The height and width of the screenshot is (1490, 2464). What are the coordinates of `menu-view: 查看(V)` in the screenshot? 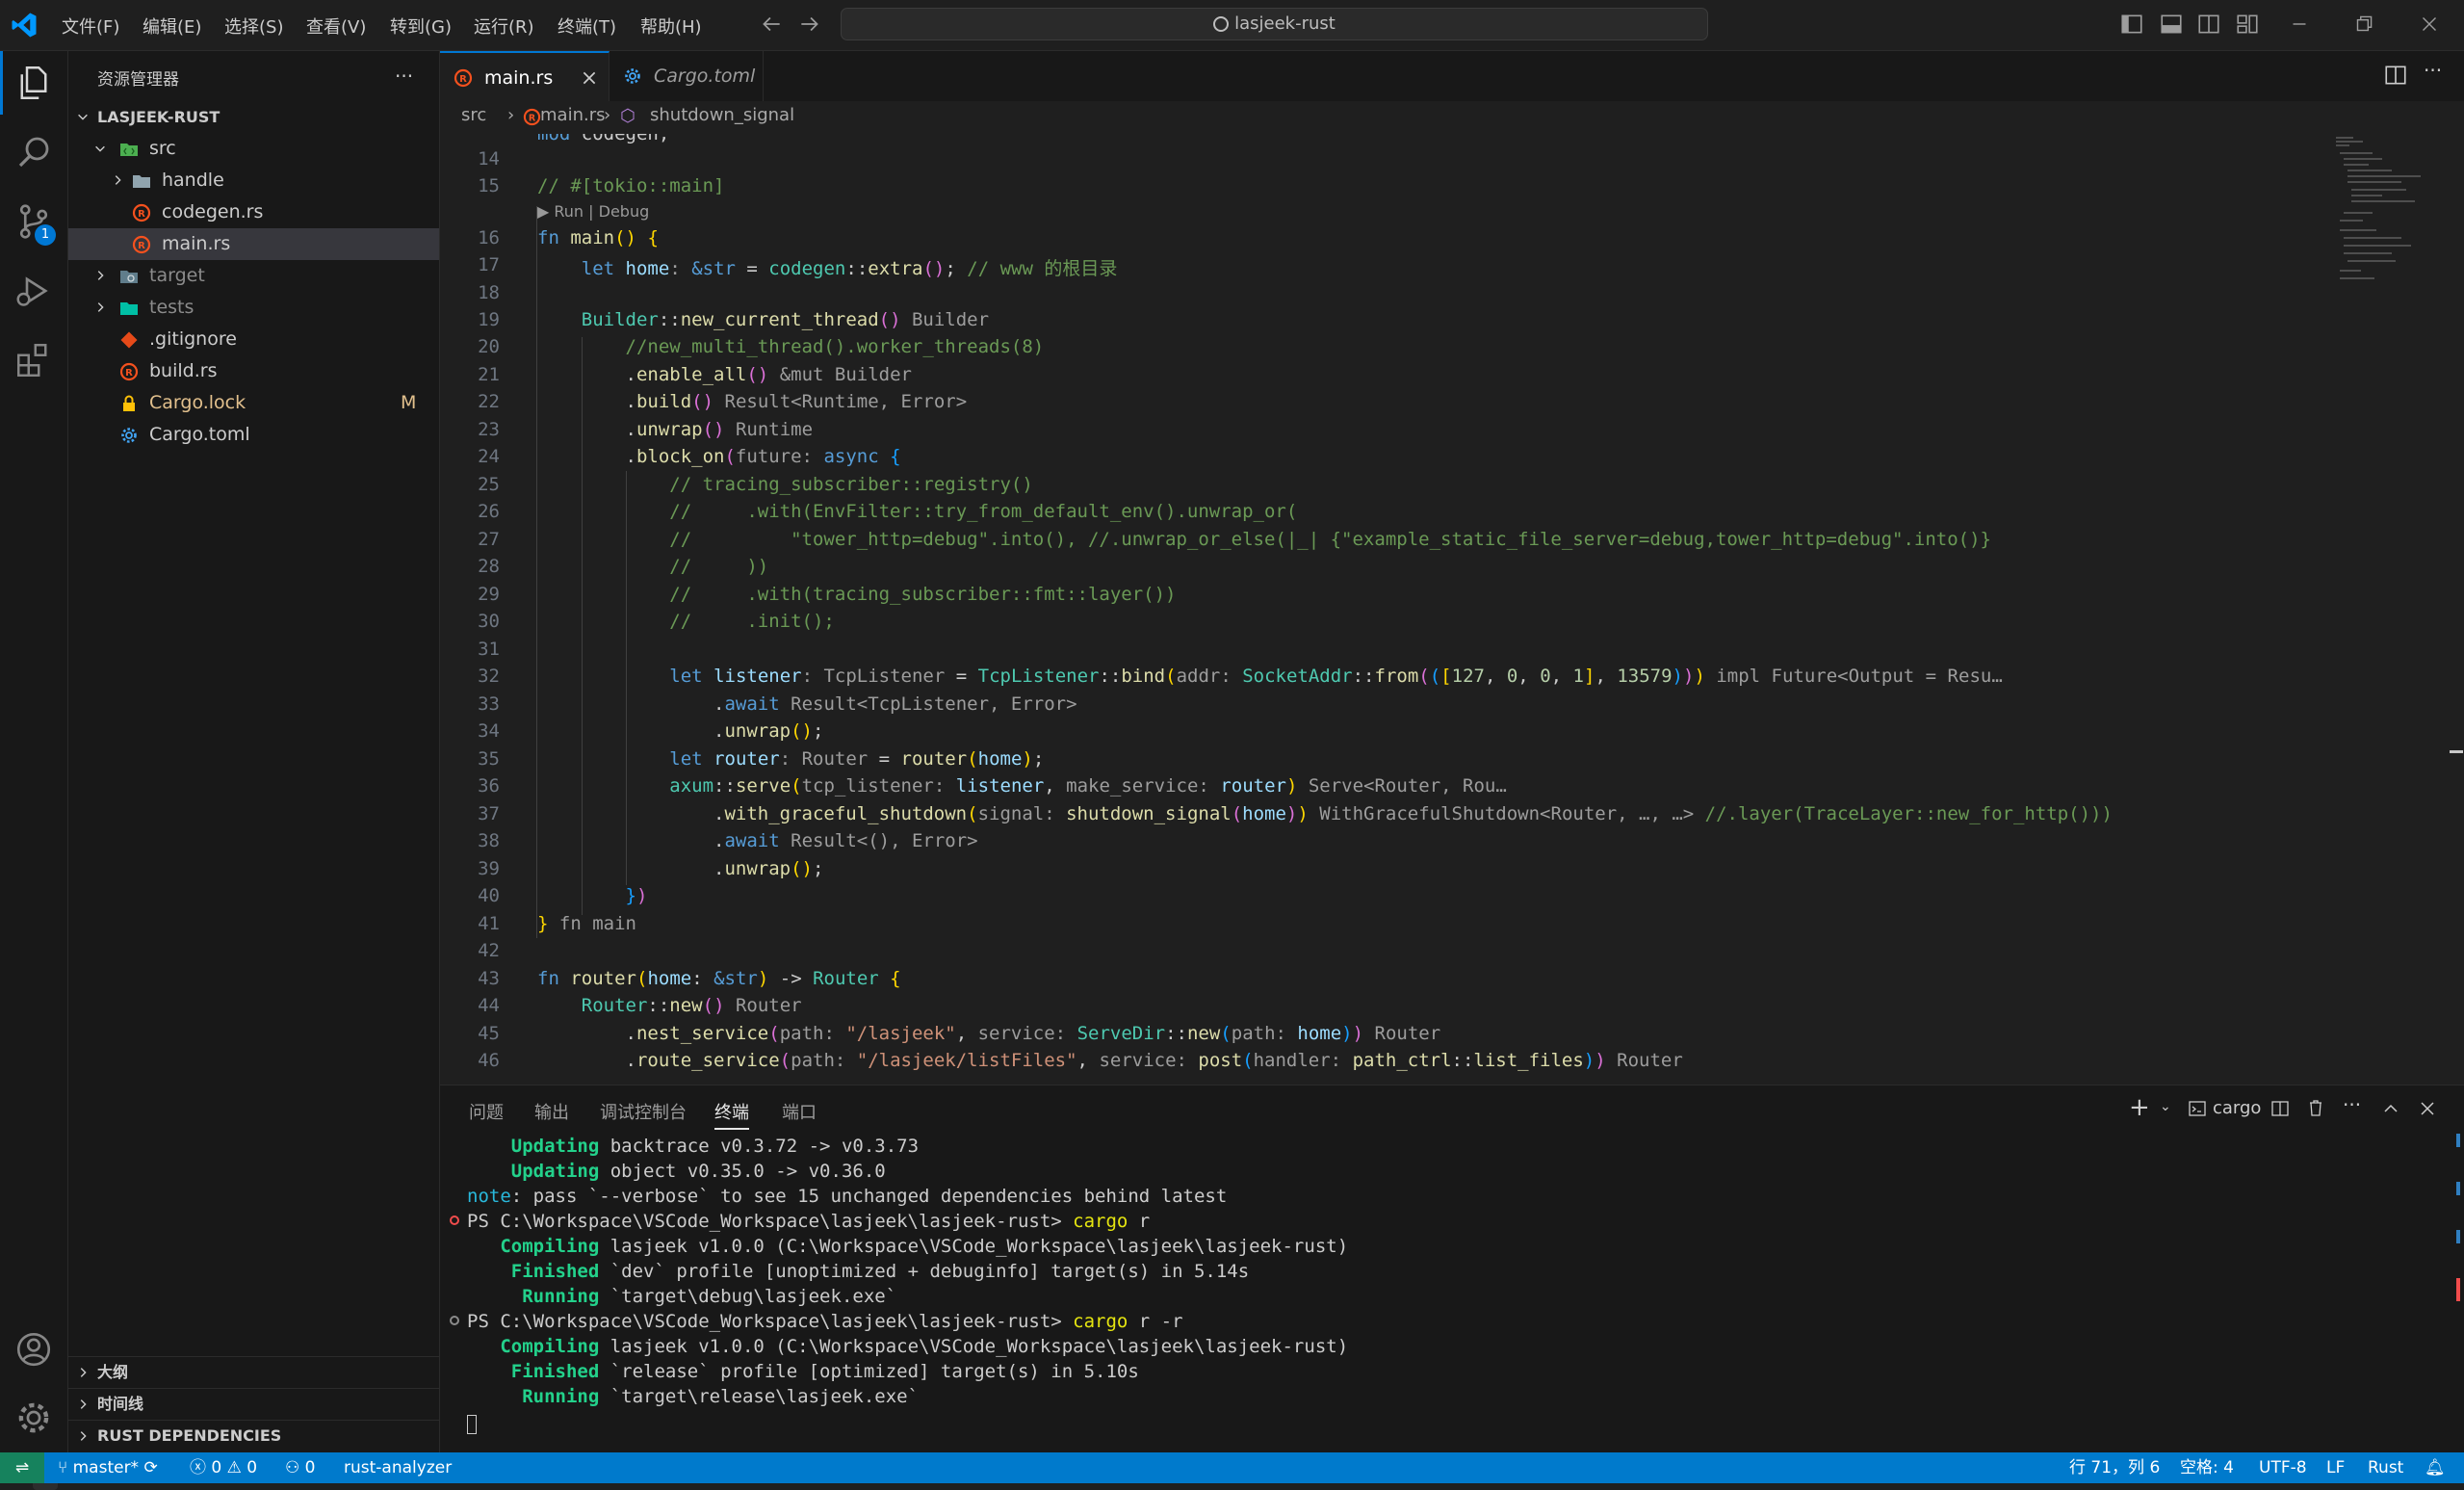 It's located at (336, 26).